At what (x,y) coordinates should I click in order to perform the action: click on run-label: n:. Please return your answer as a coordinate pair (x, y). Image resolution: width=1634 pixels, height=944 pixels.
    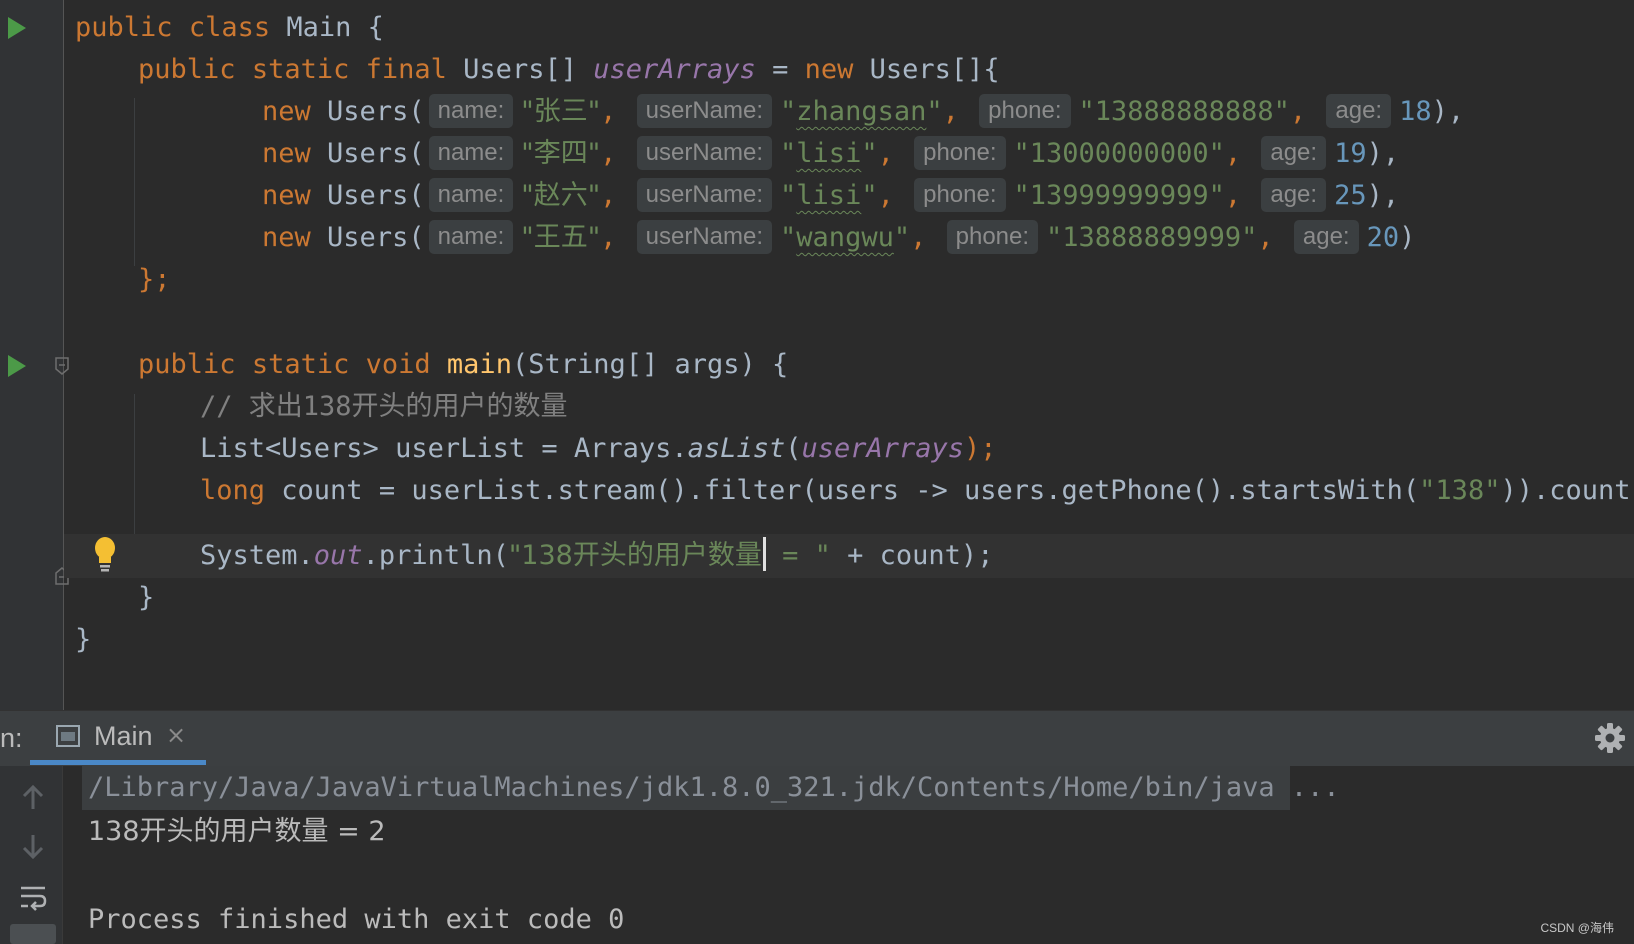
    Looking at the image, I should click on (11, 738).